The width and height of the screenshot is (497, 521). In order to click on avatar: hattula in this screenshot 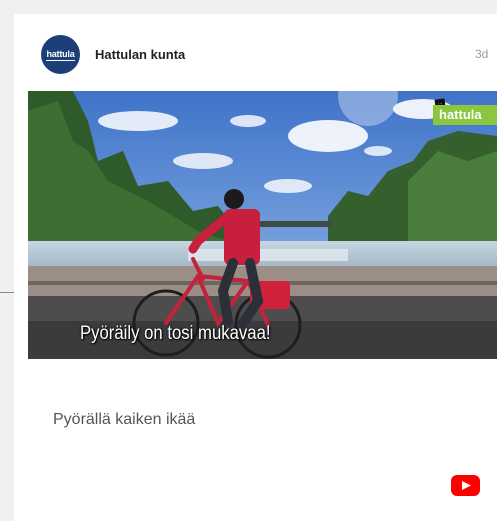, I will do `click(60, 54)`.